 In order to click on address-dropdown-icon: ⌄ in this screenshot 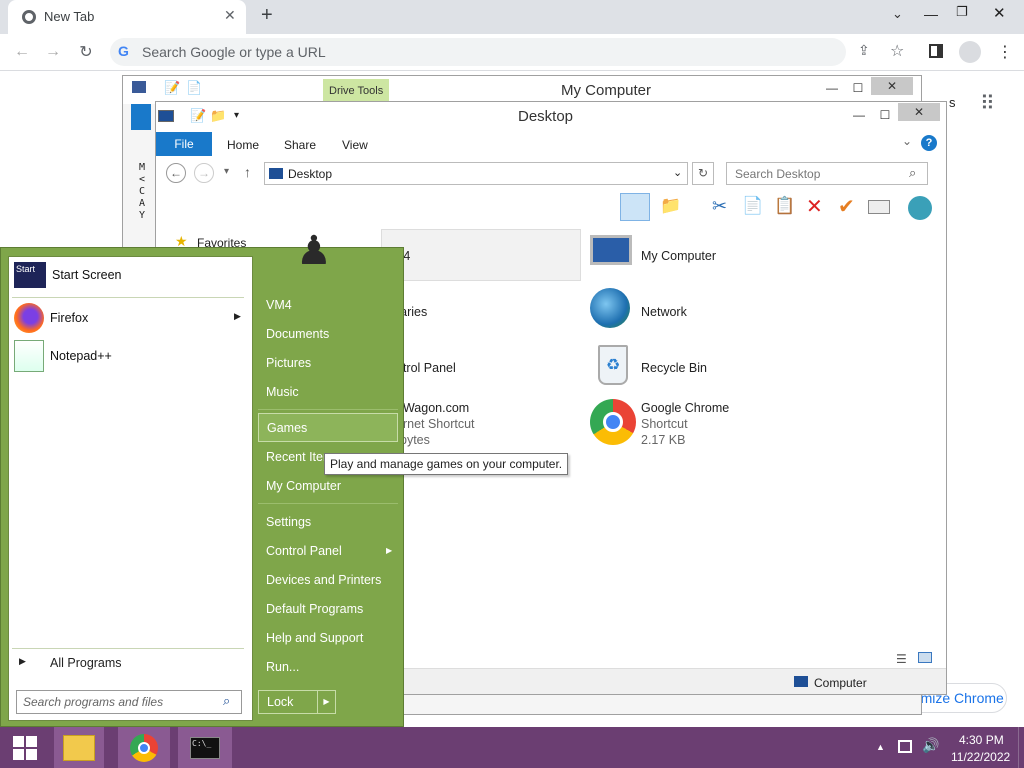, I will do `click(677, 172)`.